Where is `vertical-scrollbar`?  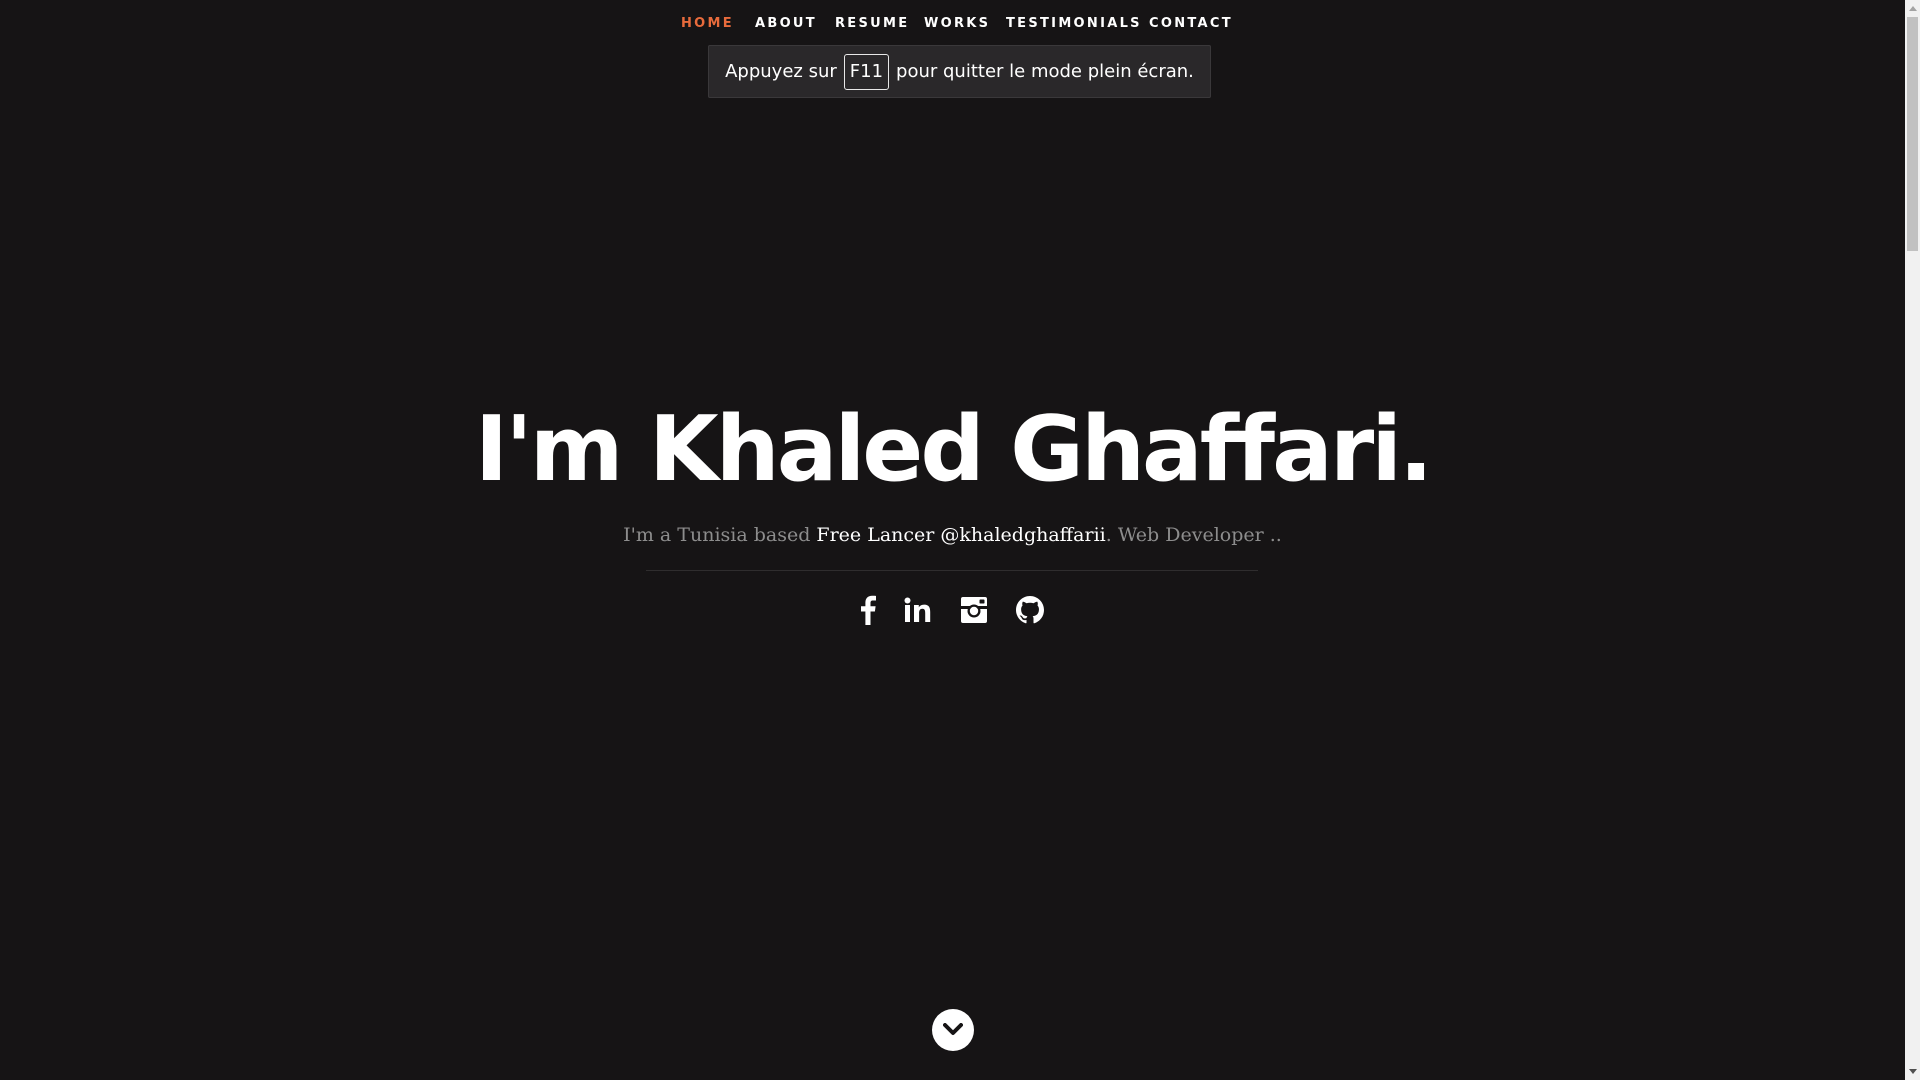
vertical-scrollbar is located at coordinates (1912, 540).